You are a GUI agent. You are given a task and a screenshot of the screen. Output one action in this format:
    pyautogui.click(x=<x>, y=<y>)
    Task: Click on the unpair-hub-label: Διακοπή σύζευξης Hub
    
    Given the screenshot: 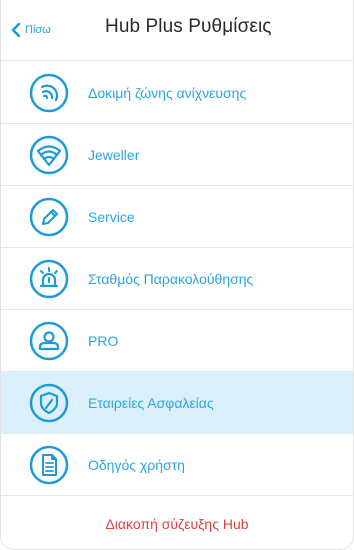 What is the action you would take?
    pyautogui.click(x=177, y=524)
    